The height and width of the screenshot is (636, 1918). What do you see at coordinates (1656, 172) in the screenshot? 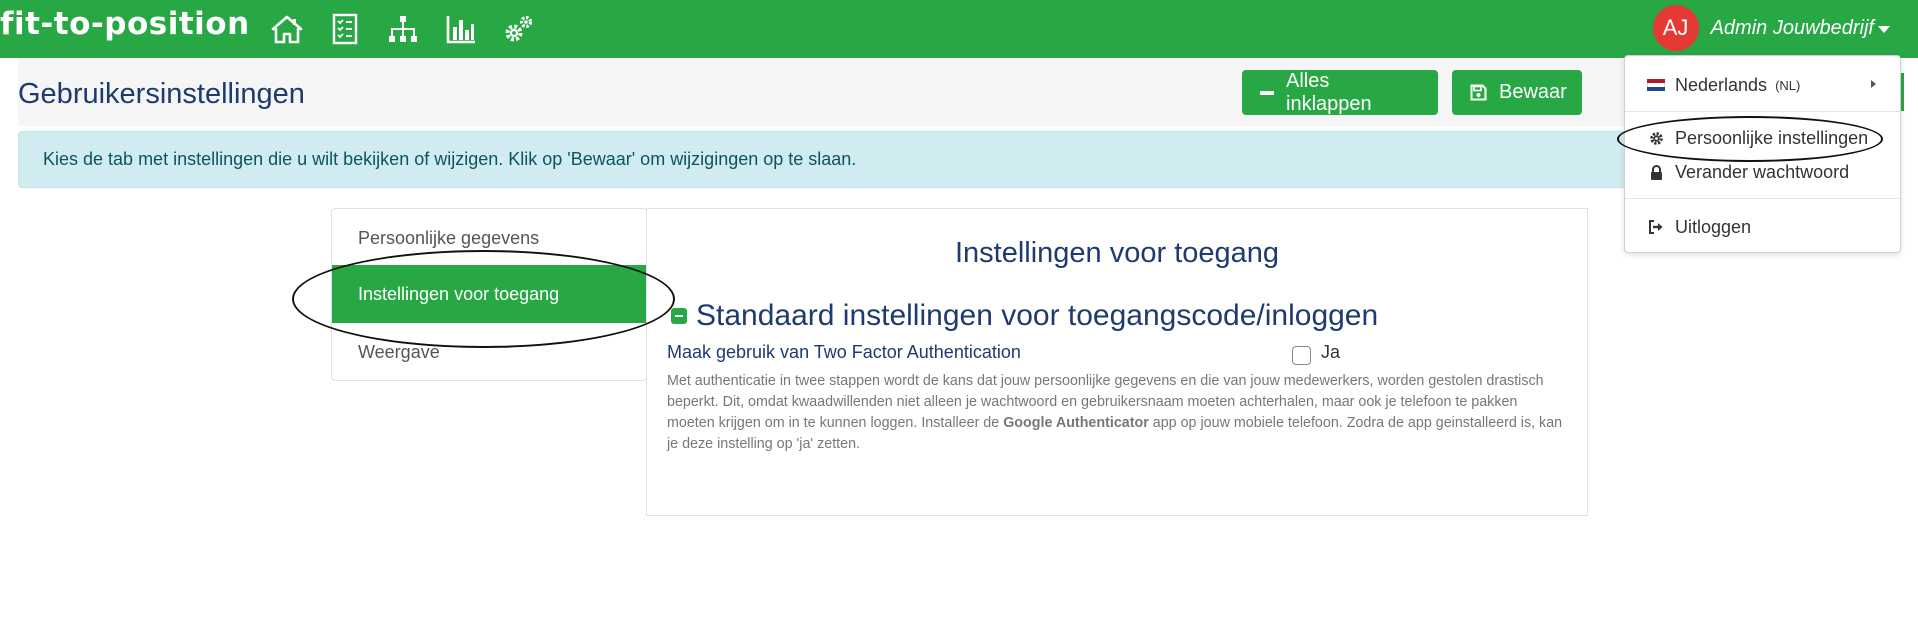
I see `lock-icon` at bounding box center [1656, 172].